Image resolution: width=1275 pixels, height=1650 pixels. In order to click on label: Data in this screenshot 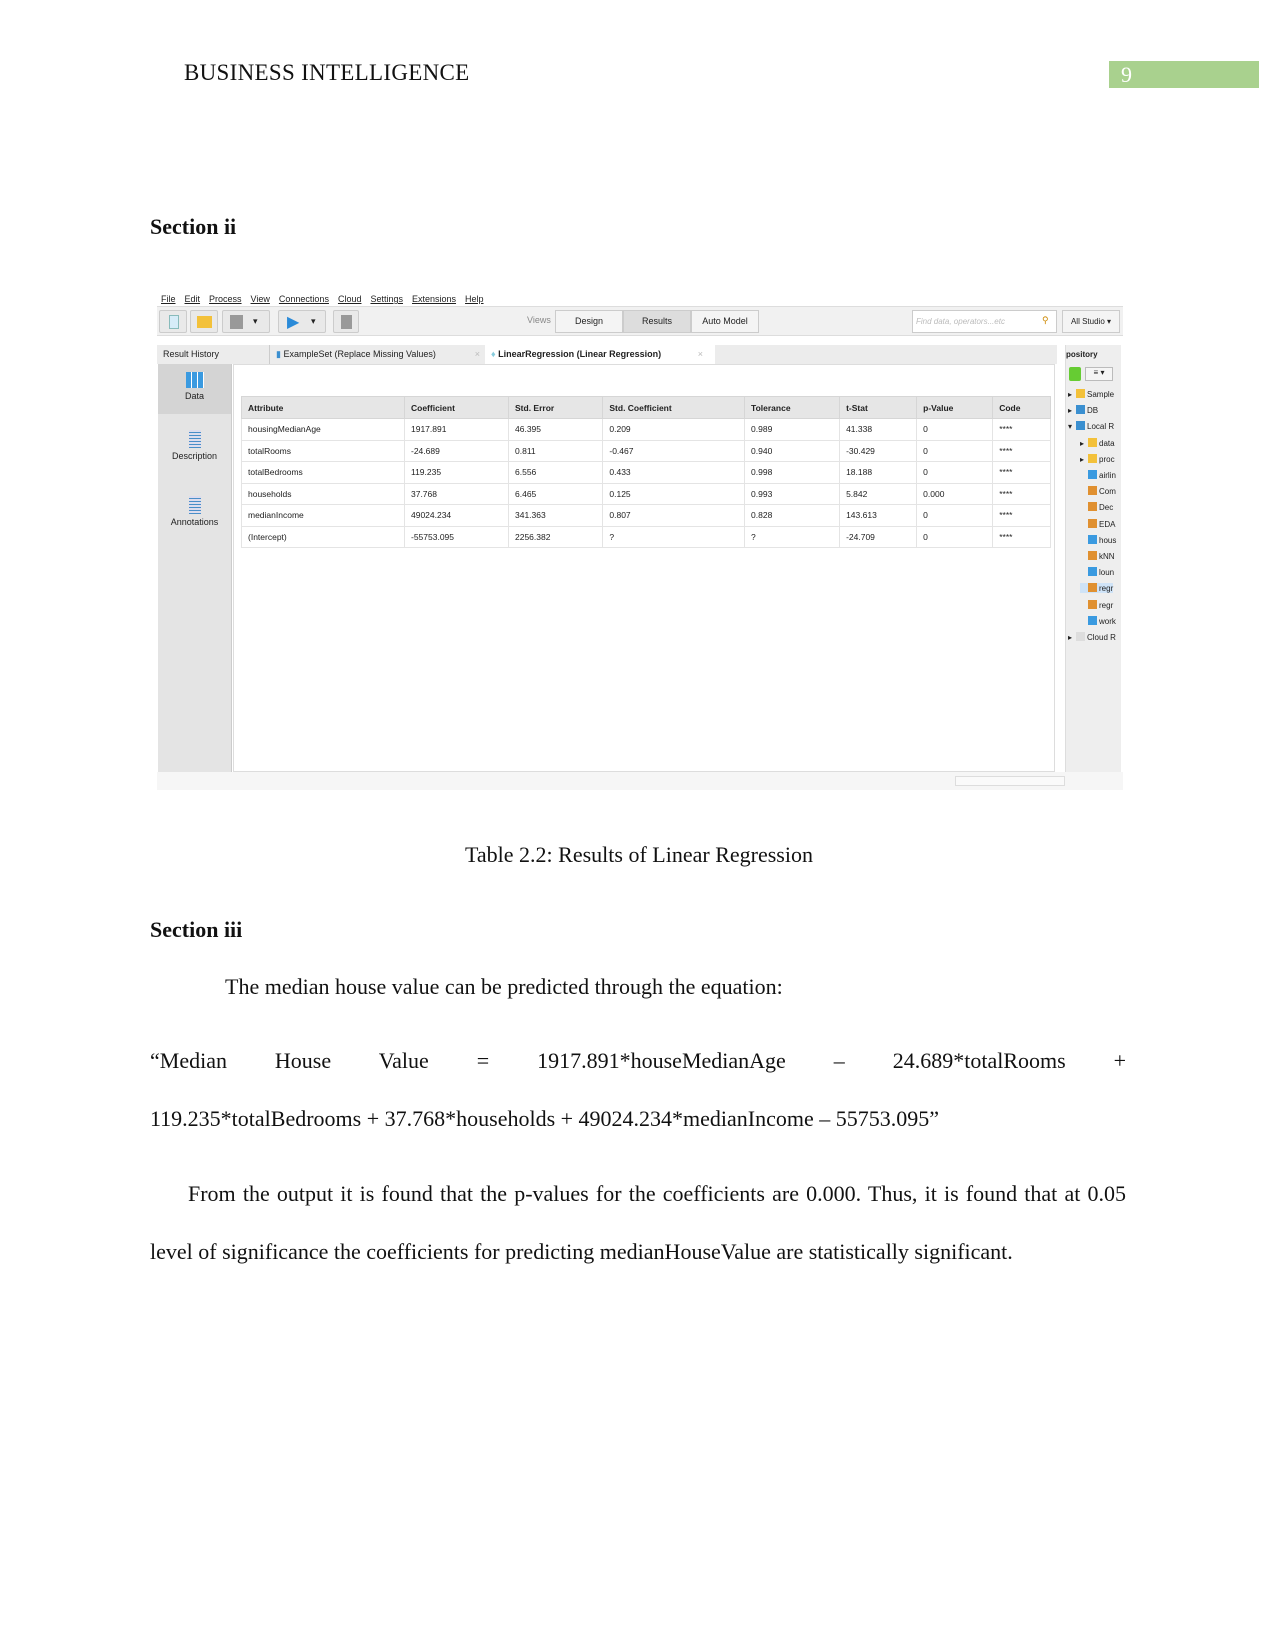, I will do `click(194, 396)`.